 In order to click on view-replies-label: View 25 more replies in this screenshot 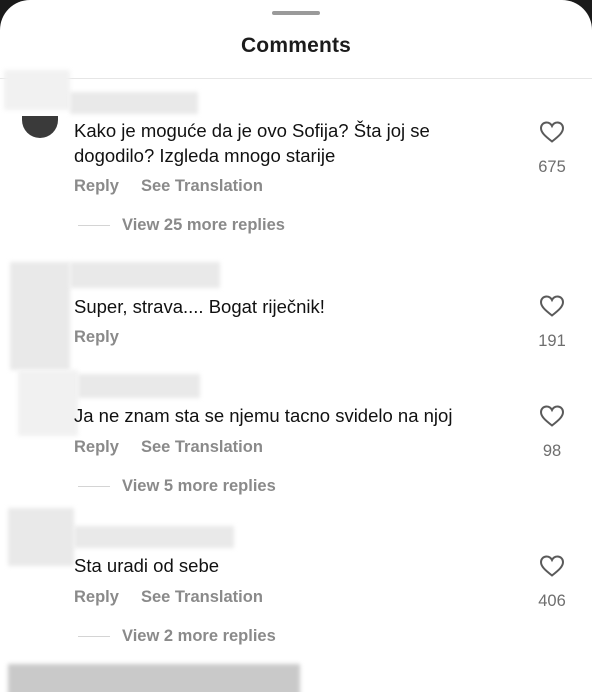, I will do `click(203, 224)`.